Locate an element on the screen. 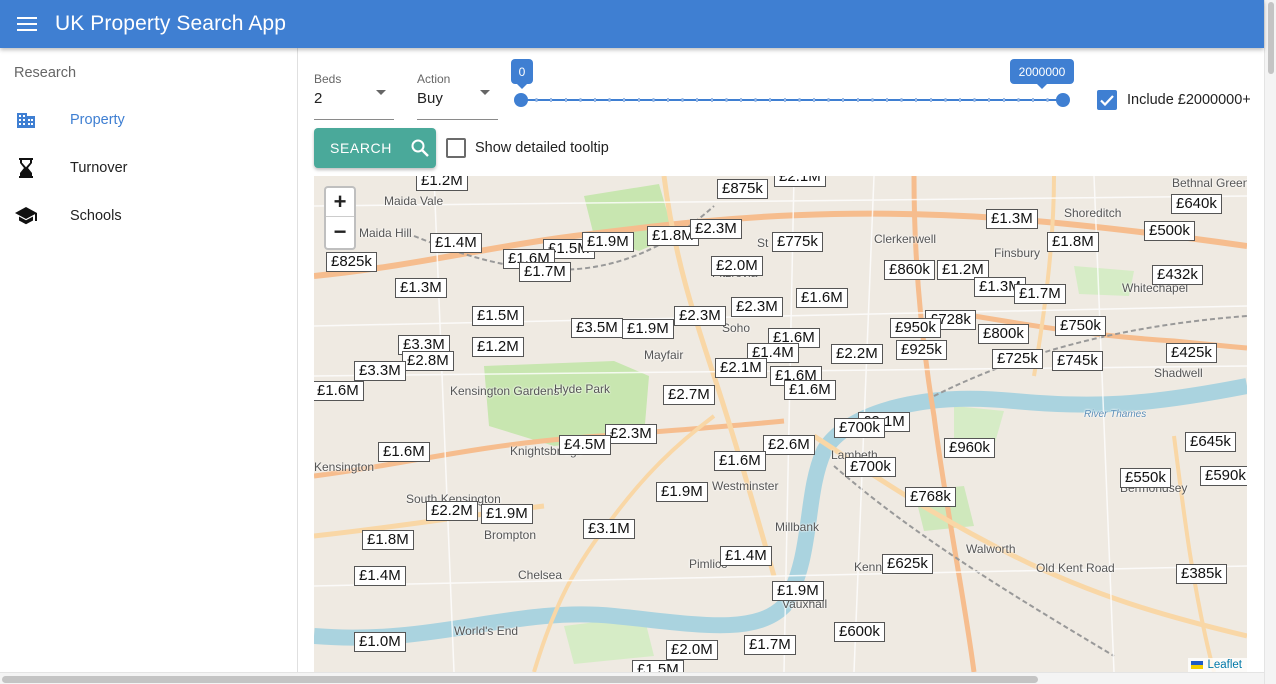  price-marker: £550k is located at coordinates (1145, 478).